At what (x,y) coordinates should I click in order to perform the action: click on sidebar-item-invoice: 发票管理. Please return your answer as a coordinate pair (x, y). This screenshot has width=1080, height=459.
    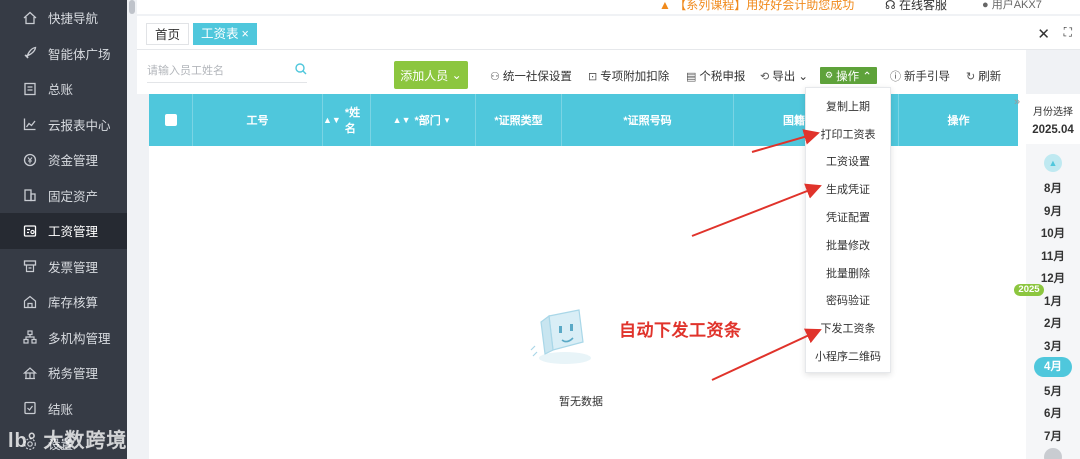
    Looking at the image, I should click on (63, 267).